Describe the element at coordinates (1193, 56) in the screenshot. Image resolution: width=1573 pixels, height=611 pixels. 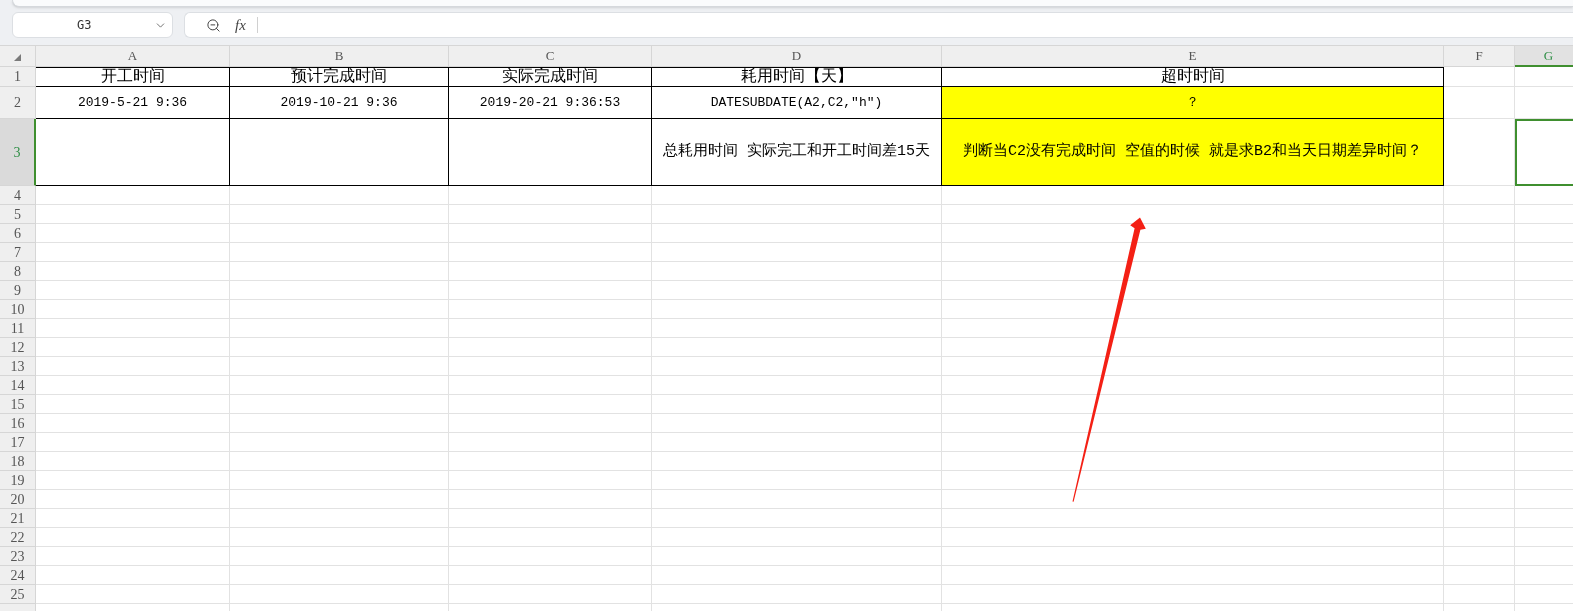
I see `column-header: E` at that location.